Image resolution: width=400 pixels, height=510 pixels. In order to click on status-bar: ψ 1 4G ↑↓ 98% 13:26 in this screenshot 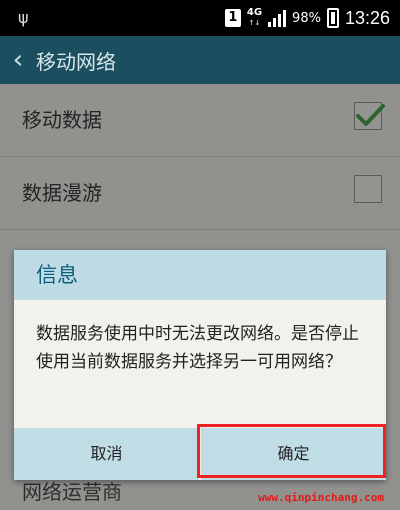, I will do `click(200, 18)`.